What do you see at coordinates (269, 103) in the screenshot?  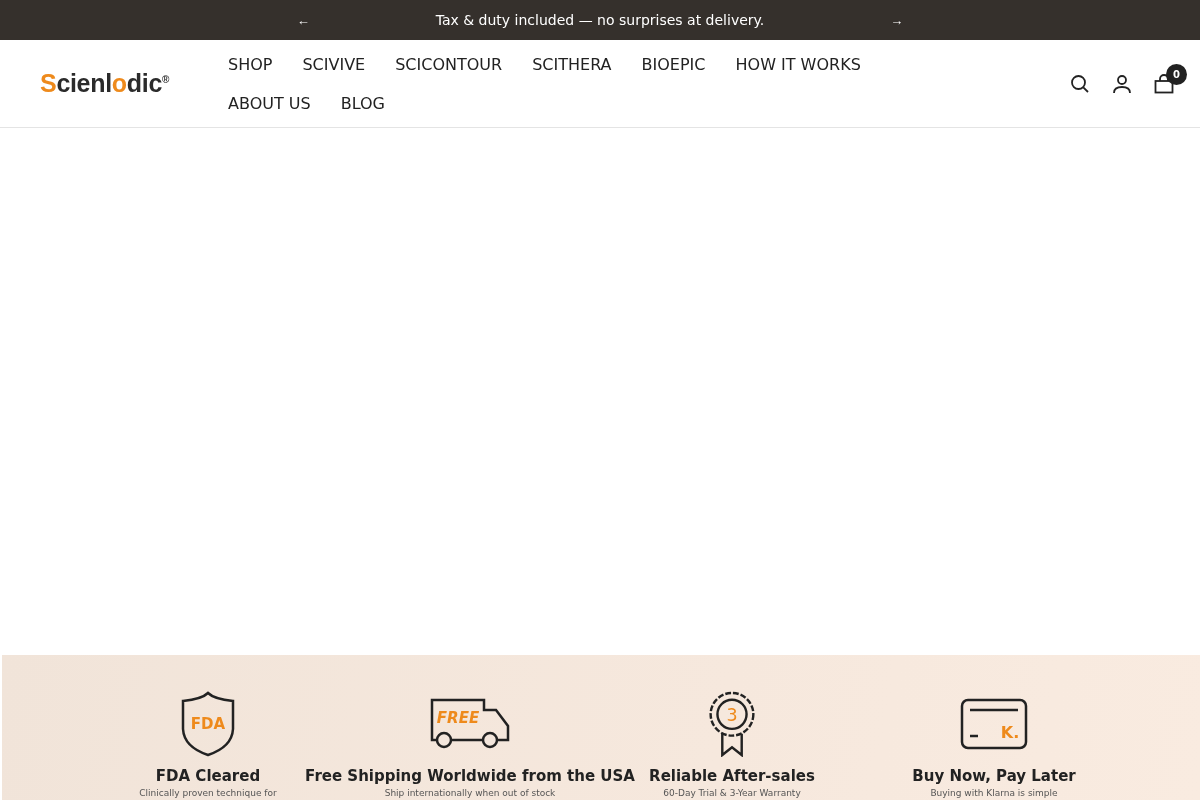 I see `nav-link: ABOUT US` at bounding box center [269, 103].